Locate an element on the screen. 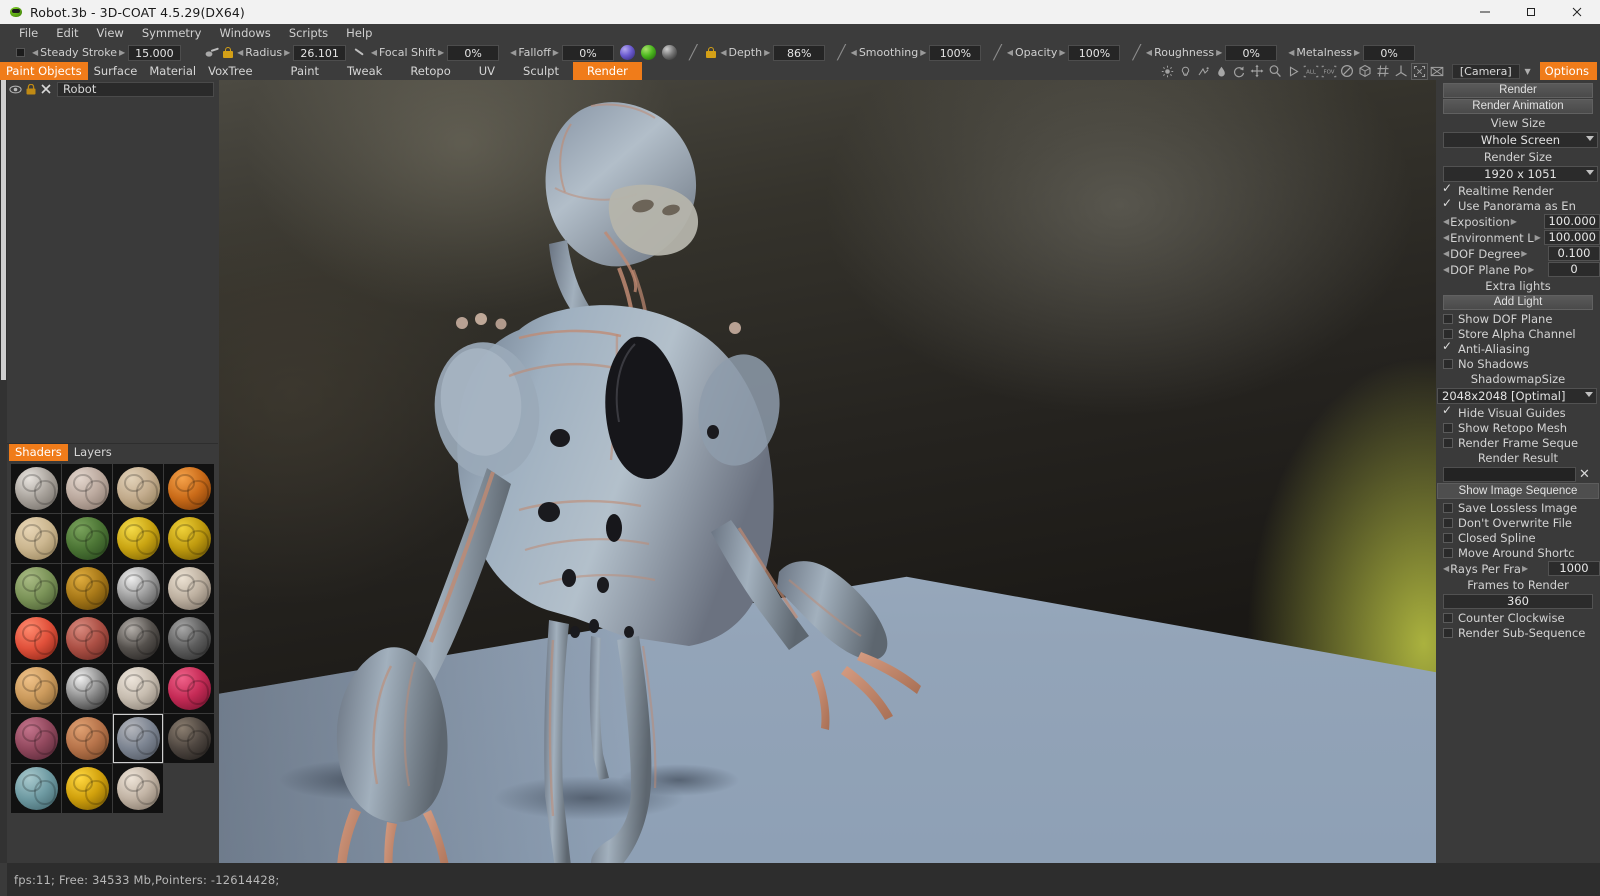  menu-scripts: Scripts is located at coordinates (308, 33).